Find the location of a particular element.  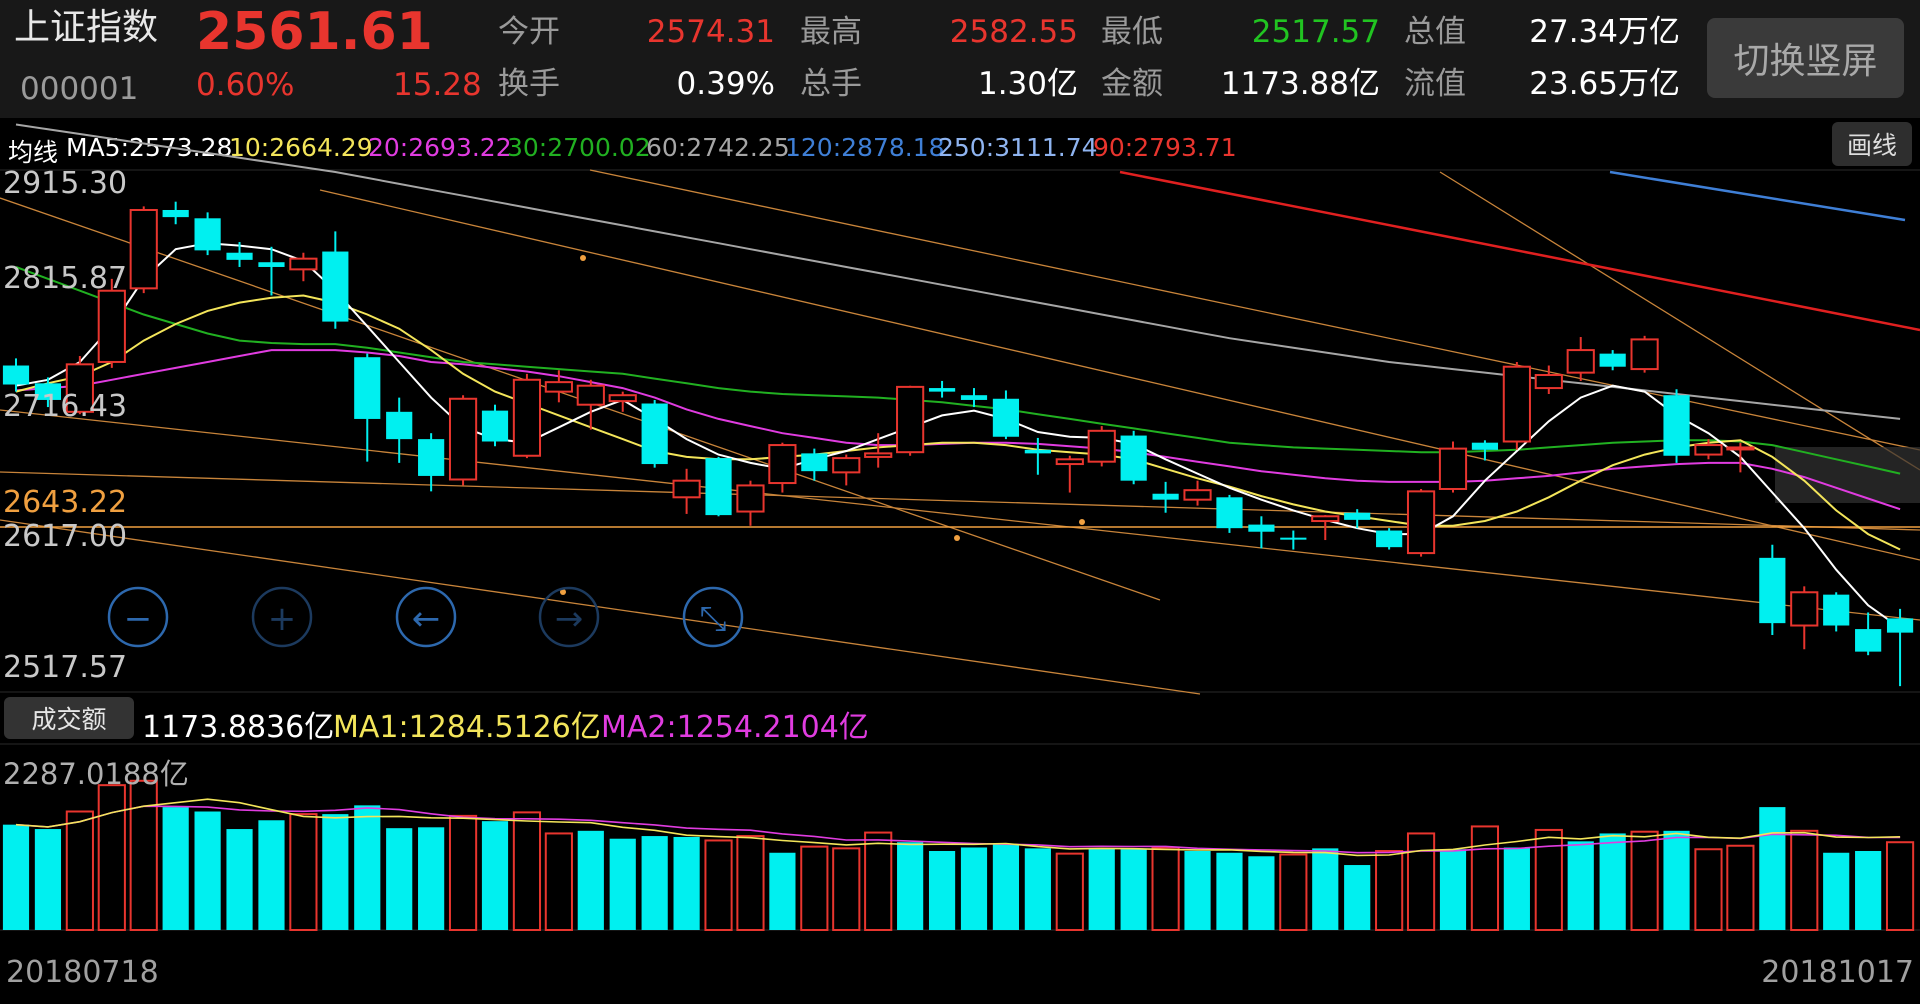

price-axis-label: 2915.30 is located at coordinates (65, 183).